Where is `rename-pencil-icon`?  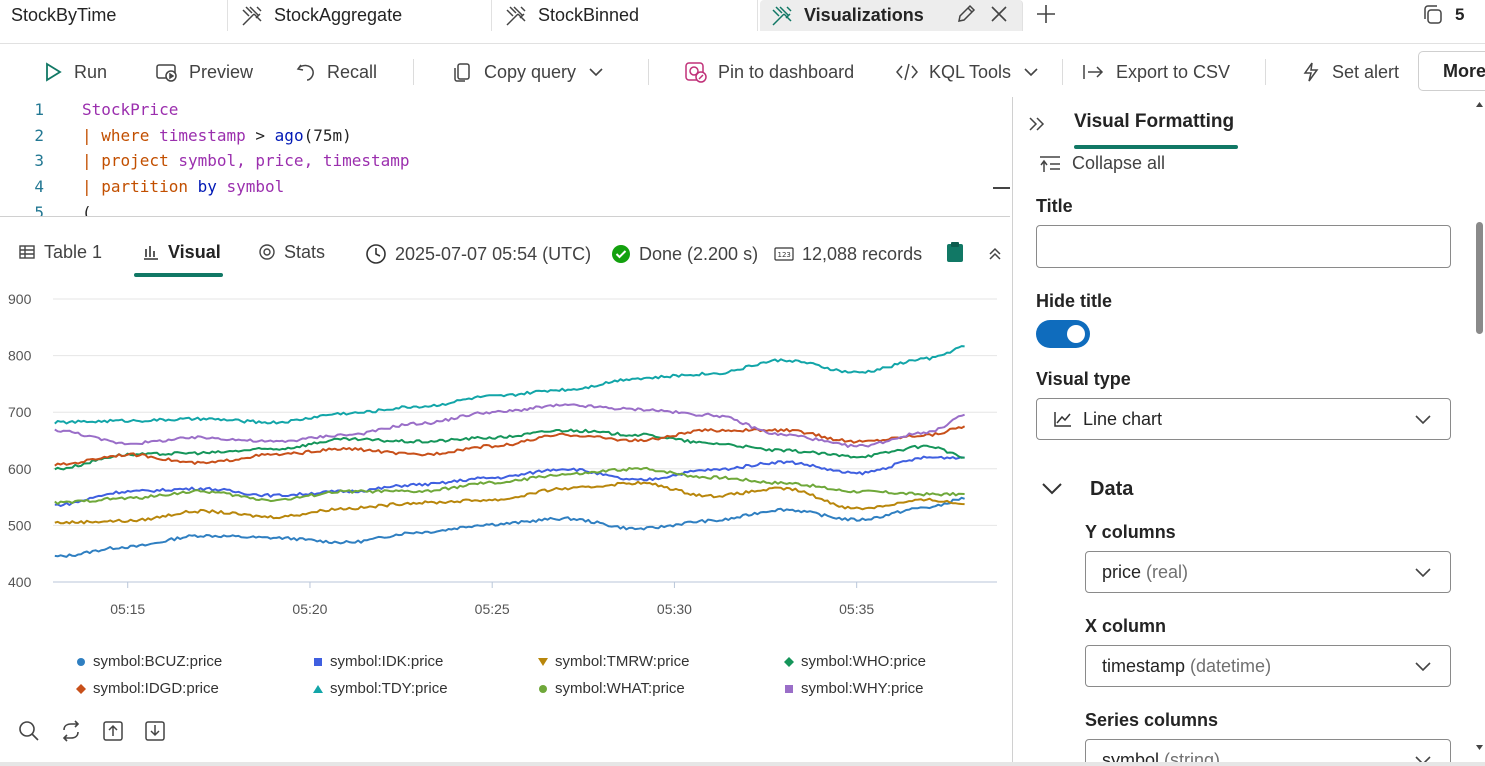 rename-pencil-icon is located at coordinates (966, 16).